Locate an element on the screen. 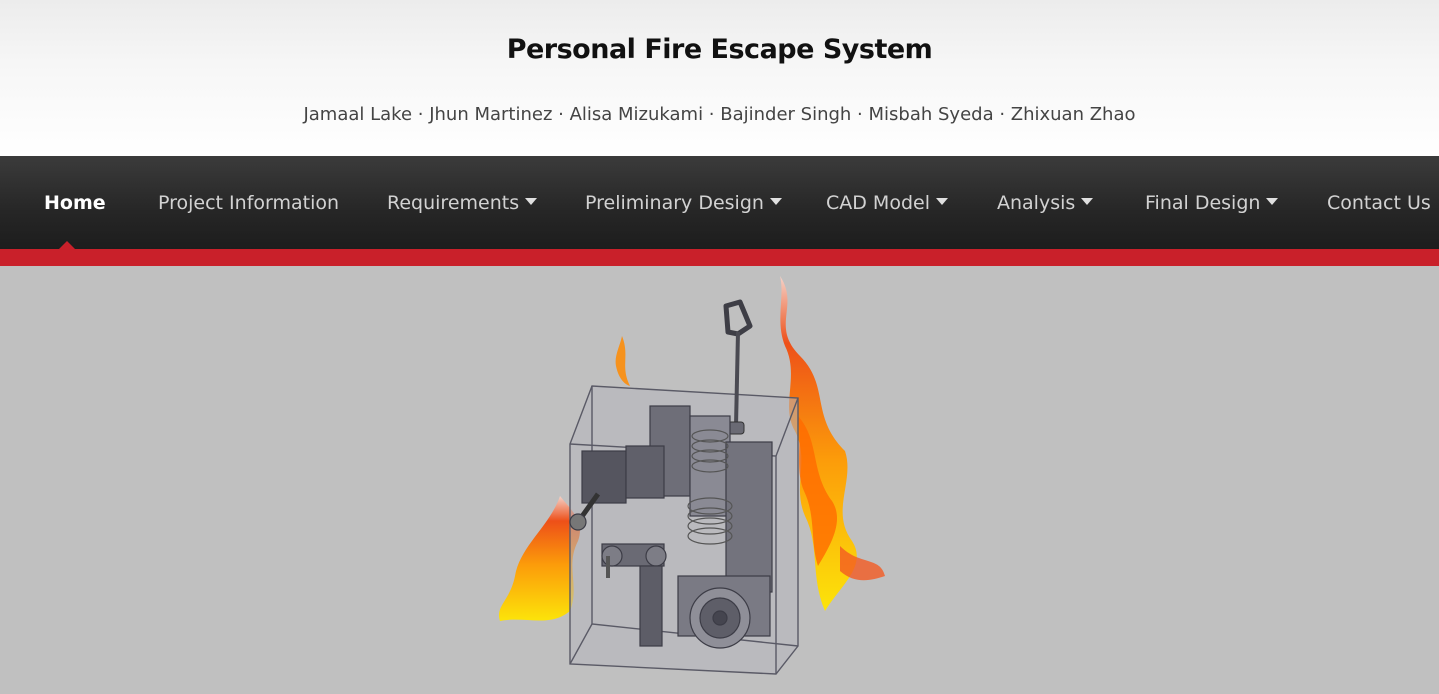 The image size is (1439, 694). nav-item-label: Home is located at coordinates (75, 203).